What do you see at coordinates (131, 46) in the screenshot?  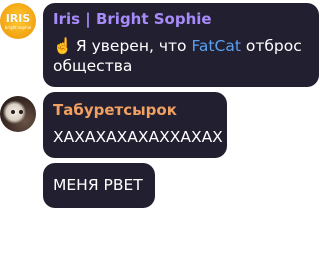 I see `message-text-part: Я уверен, что` at bounding box center [131, 46].